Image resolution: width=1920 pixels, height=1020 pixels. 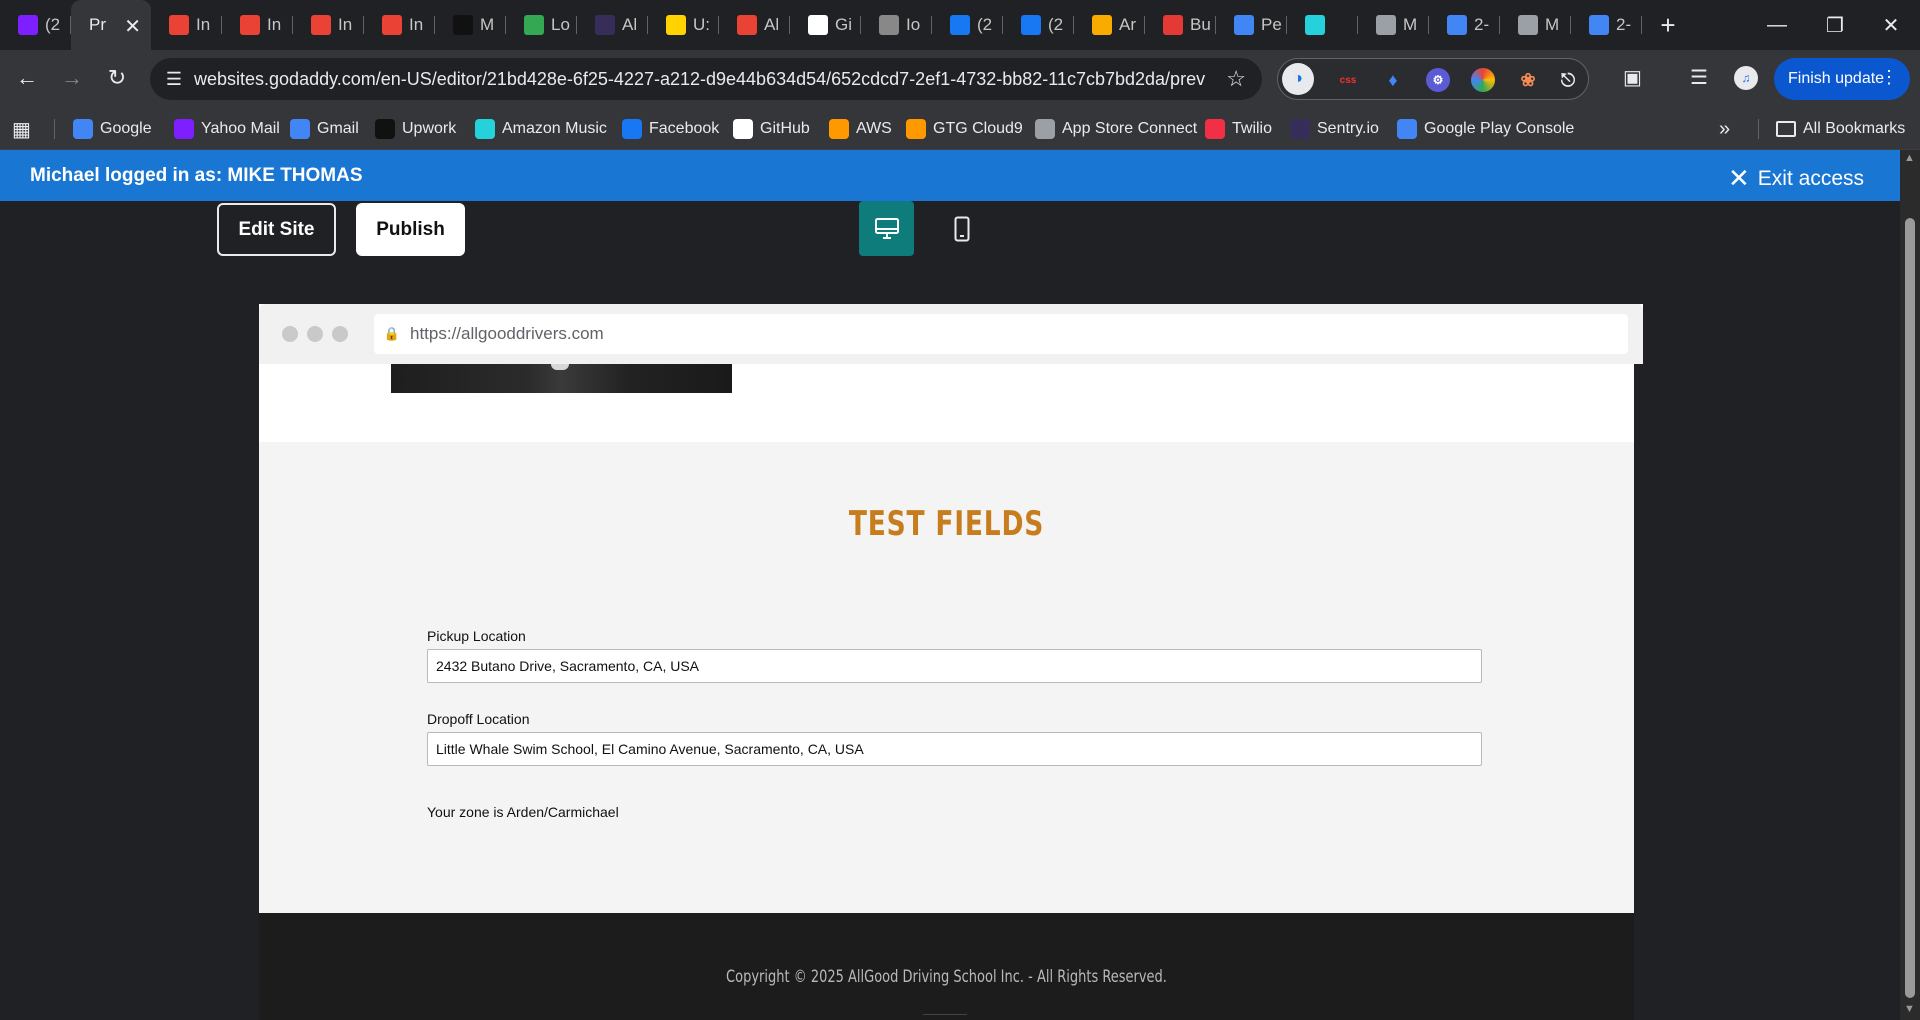 I want to click on tab-close-icon: ✕, so click(x=132, y=26).